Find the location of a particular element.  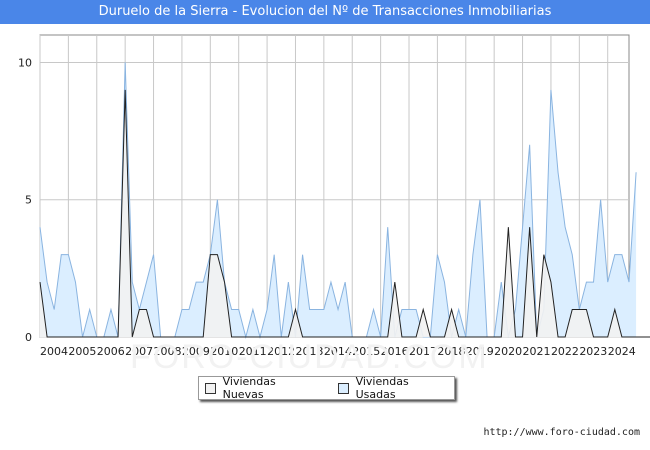

x-tick-label-2024: 2024 is located at coordinates (622, 351).